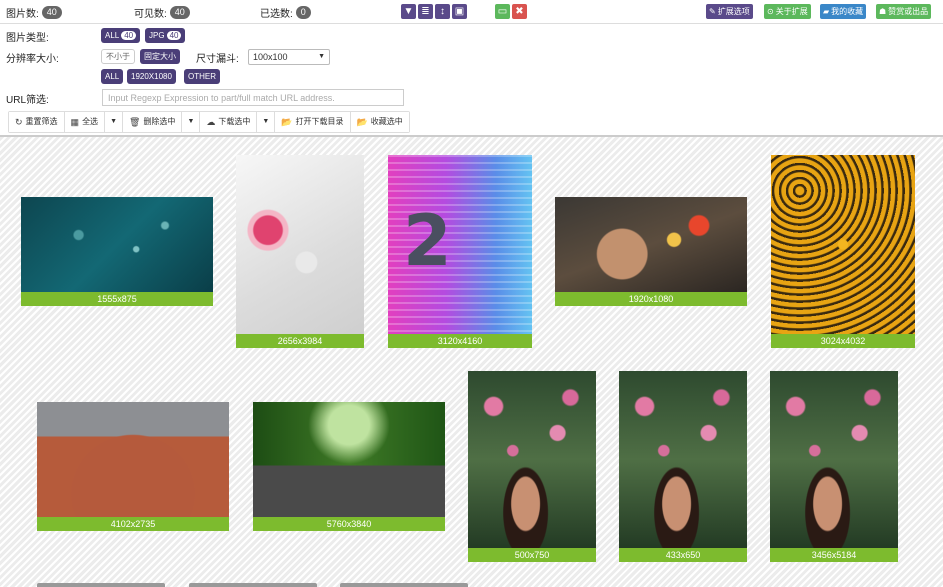 The image size is (943, 587). Describe the element at coordinates (229, 122) in the screenshot. I see `download-selected-button: ☁ 下载选中` at that location.